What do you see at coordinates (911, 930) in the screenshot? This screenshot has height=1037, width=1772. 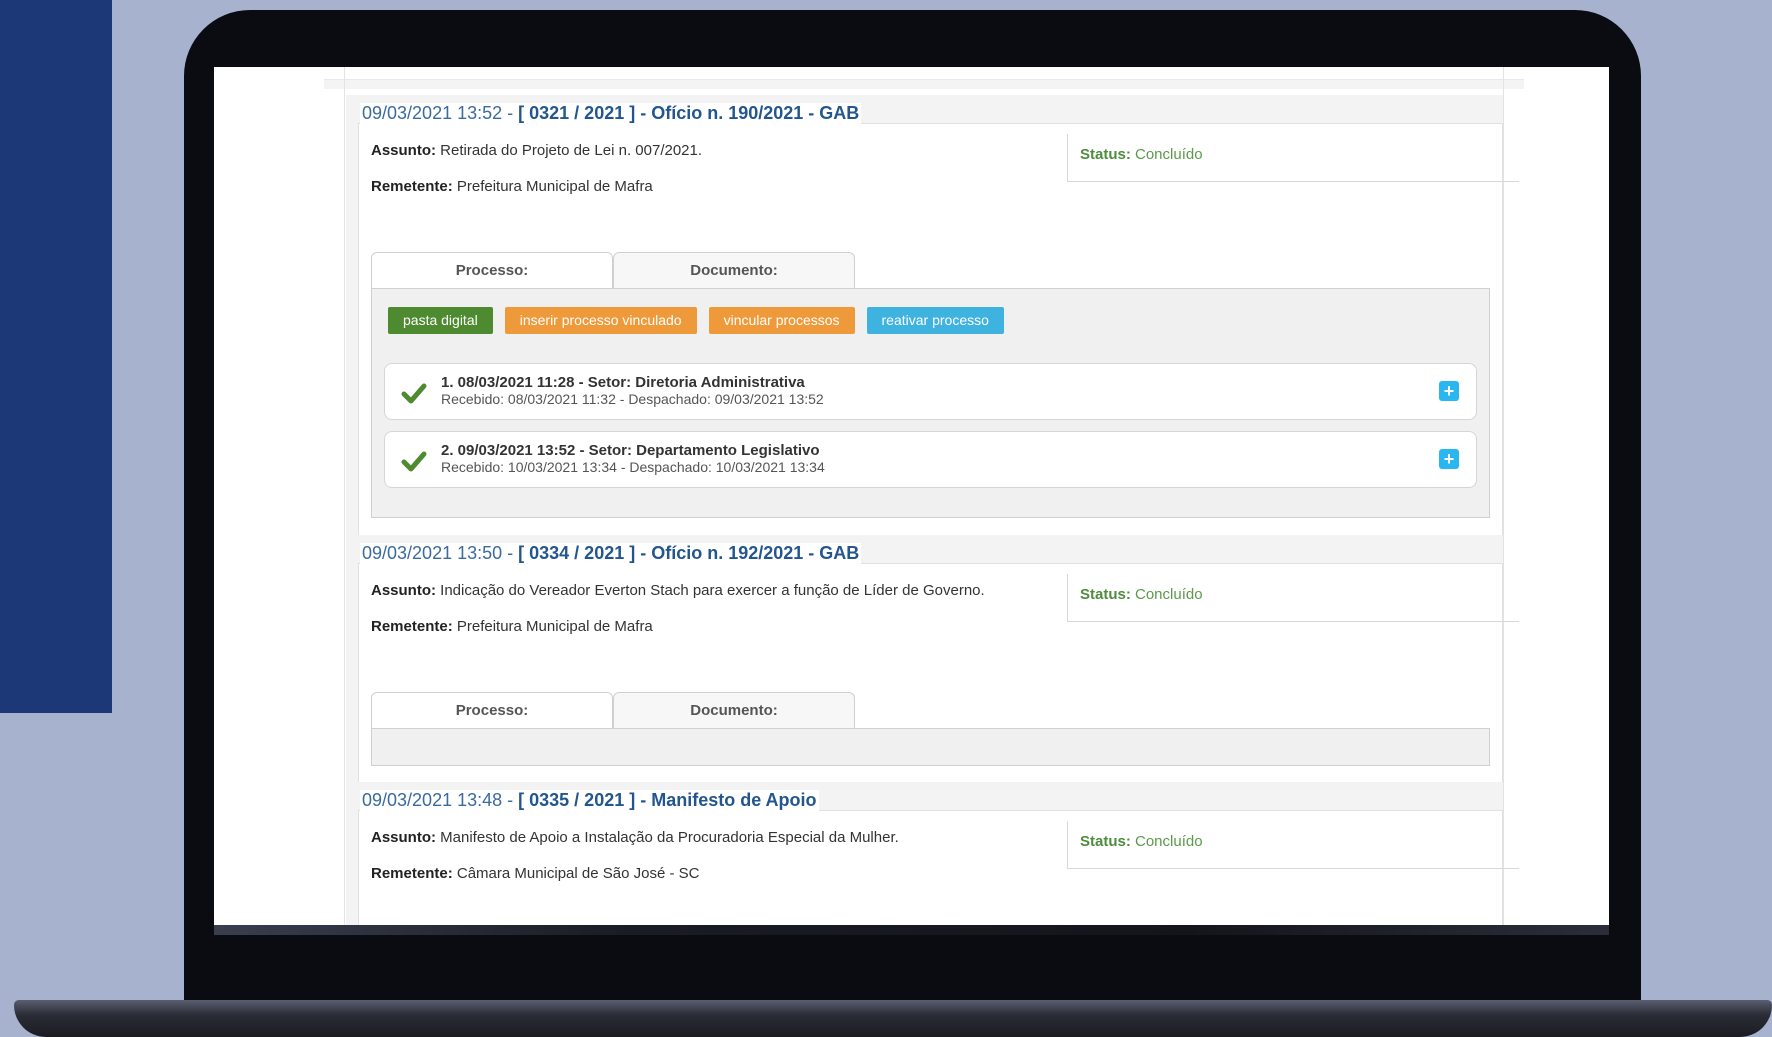 I see `screen-bezel-bottom` at bounding box center [911, 930].